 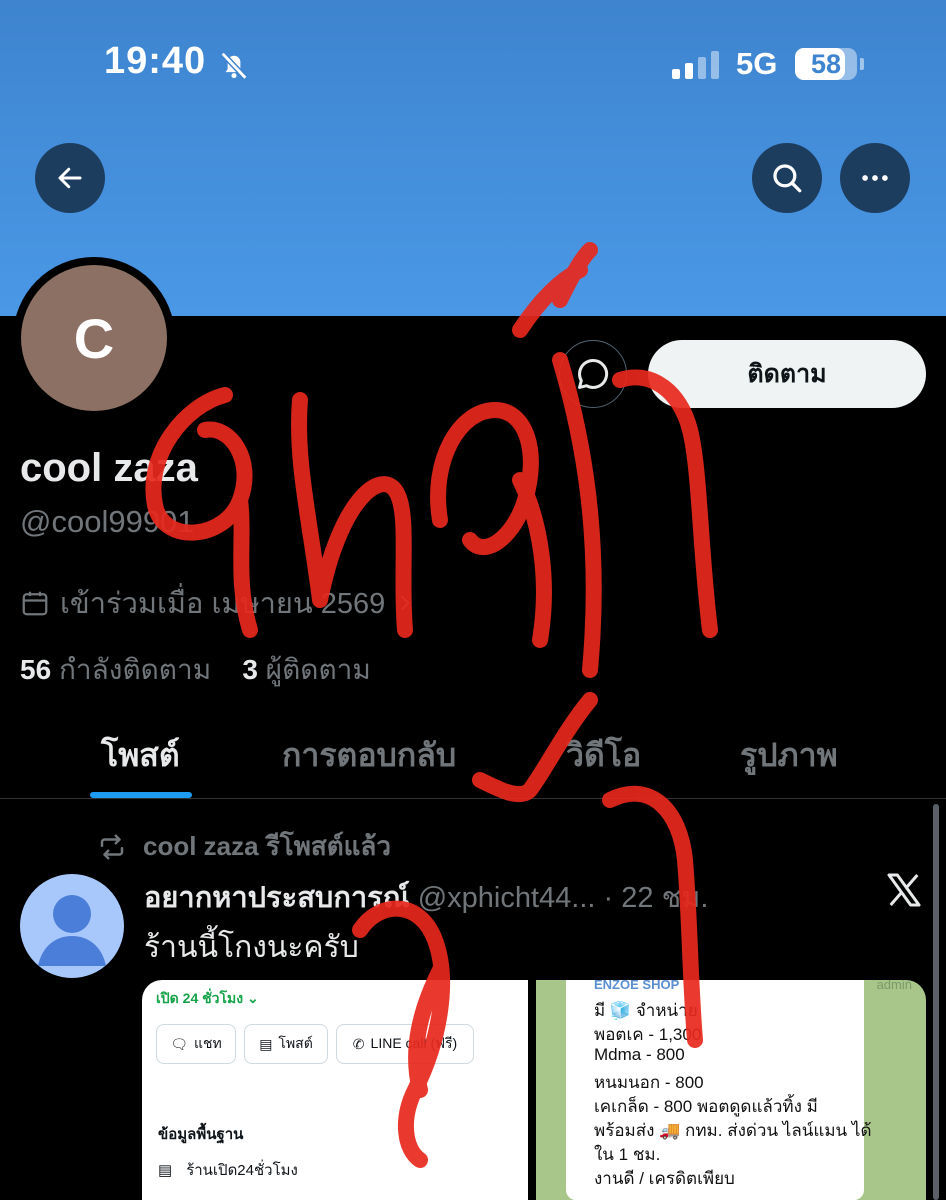 What do you see at coordinates (405, 1044) in the screenshot?
I see `line-call-pill: ✆ LINE call (ฟรี)` at bounding box center [405, 1044].